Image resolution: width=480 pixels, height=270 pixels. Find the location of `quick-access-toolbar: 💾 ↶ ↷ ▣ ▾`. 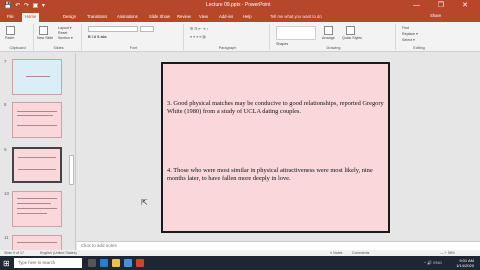

quick-access-toolbar: 💾 ↶ ↷ ▣ ▾ is located at coordinates (25, 5).